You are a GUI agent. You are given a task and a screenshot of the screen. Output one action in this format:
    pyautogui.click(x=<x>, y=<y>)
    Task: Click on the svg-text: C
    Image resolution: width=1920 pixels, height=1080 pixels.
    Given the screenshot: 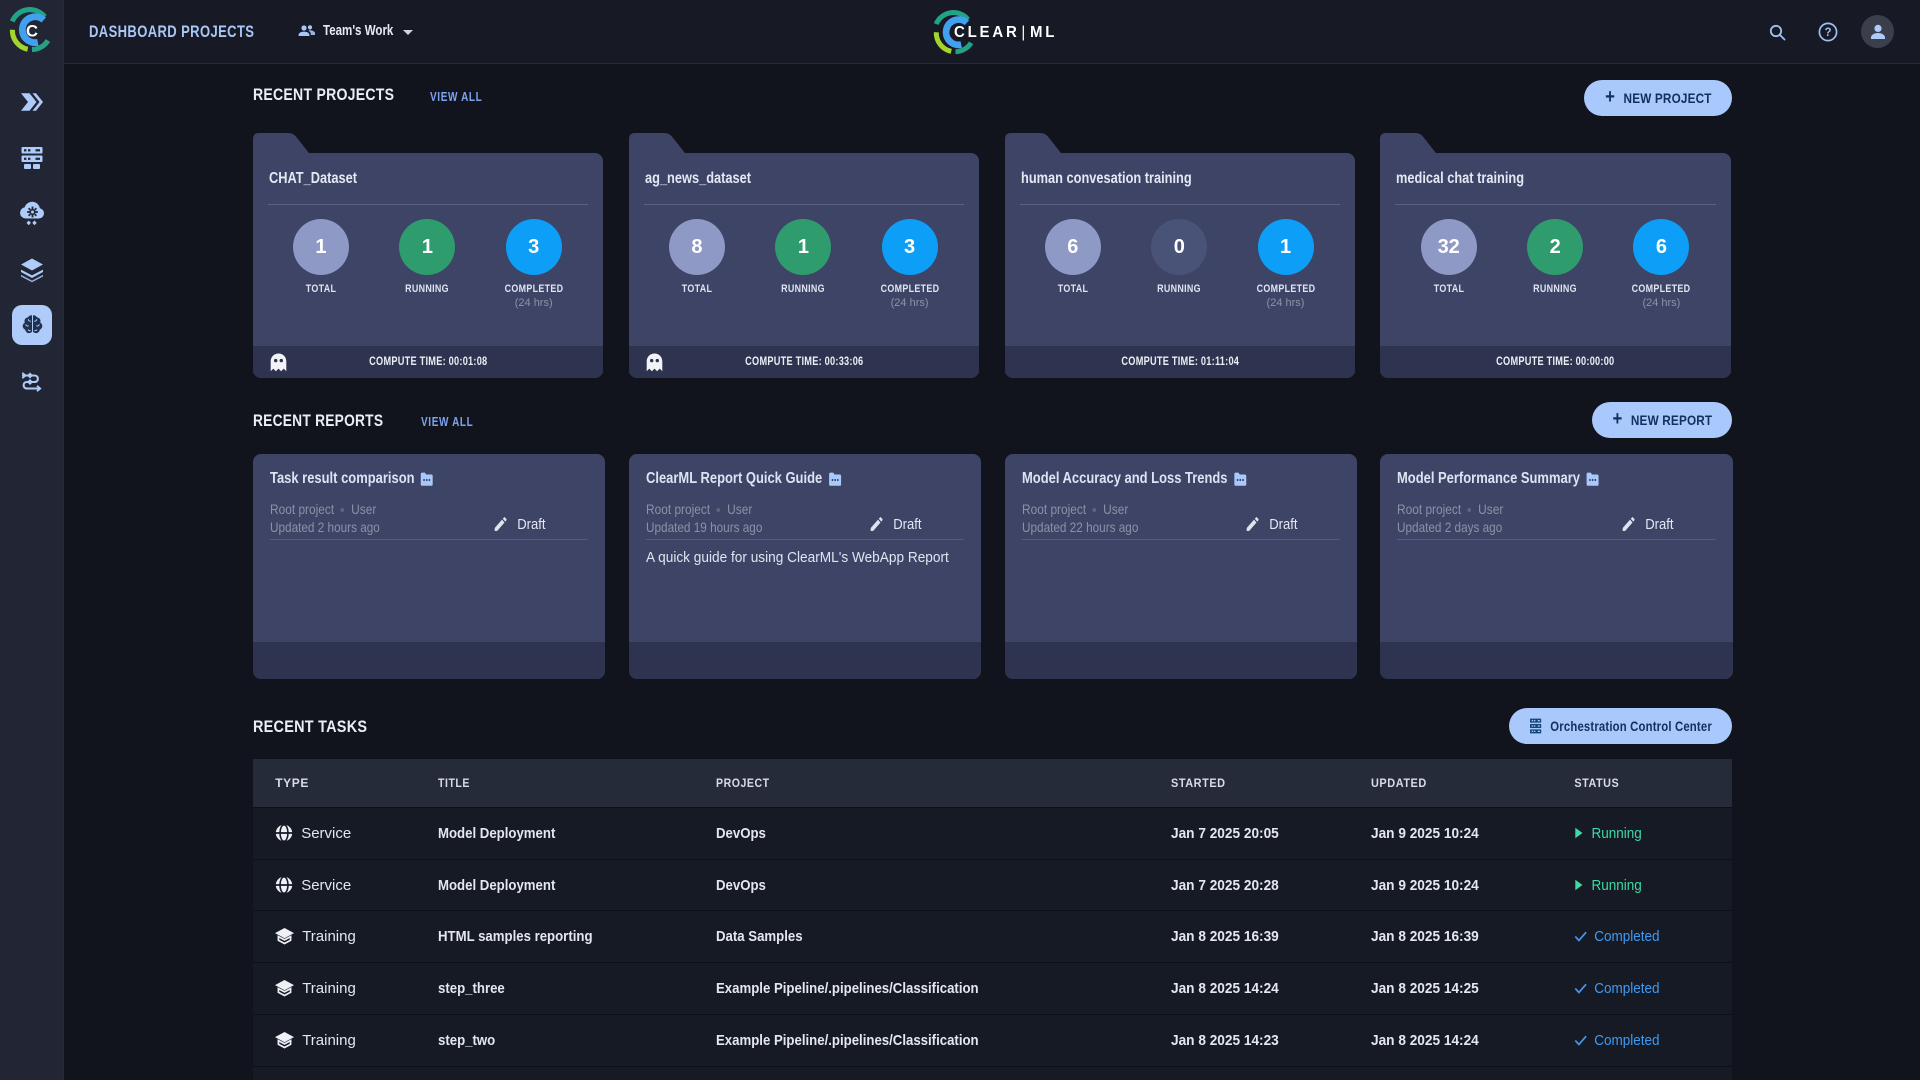 What is the action you would take?
    pyautogui.click(x=32, y=30)
    